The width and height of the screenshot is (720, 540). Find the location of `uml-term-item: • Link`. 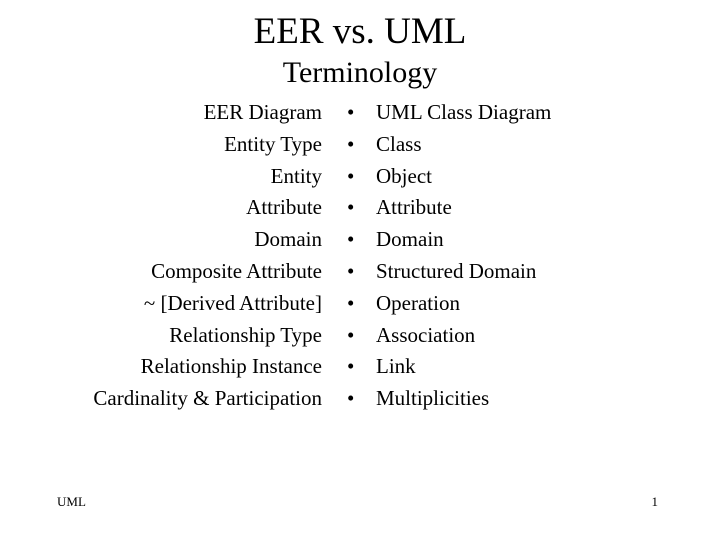

uml-term-item: • Link is located at coordinates (449, 367).